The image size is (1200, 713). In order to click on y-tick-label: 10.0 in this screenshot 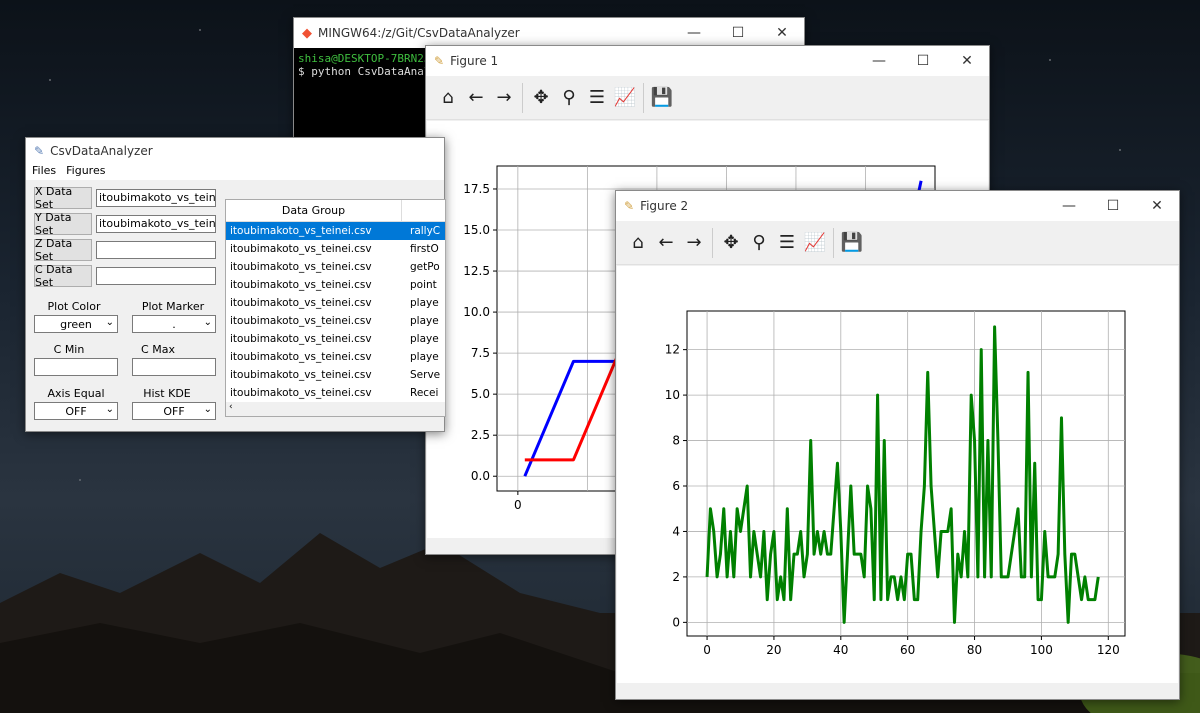, I will do `click(476, 312)`.